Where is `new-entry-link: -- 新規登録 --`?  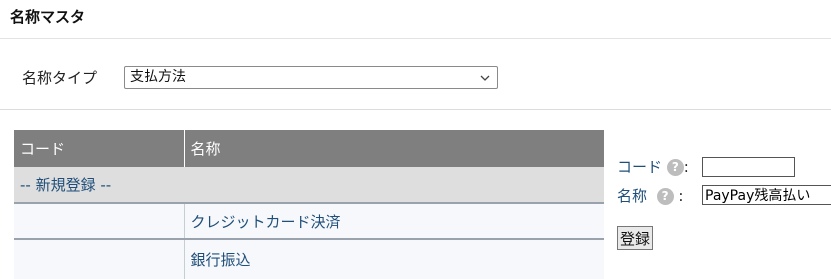 new-entry-link: -- 新規登録 -- is located at coordinates (309, 185).